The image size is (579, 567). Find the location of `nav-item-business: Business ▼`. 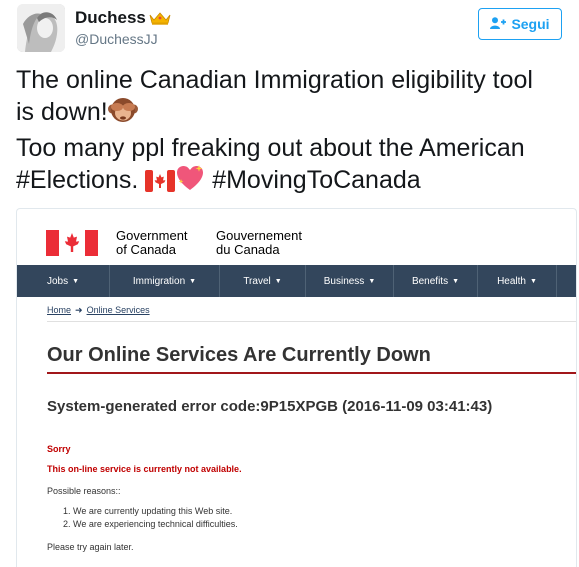

nav-item-business: Business ▼ is located at coordinates (350, 281).